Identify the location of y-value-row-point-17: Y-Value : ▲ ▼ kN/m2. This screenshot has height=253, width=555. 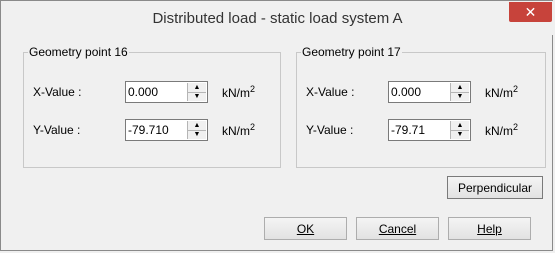
(412, 130).